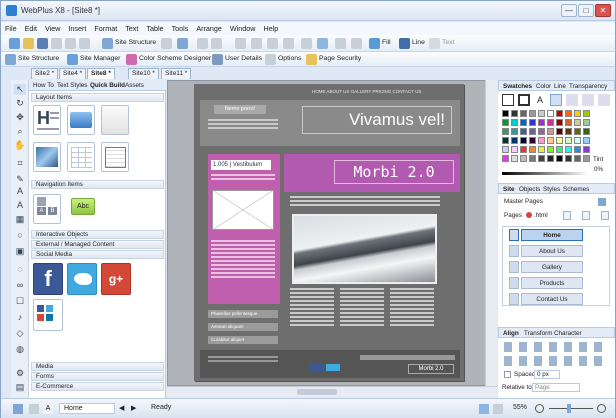 The image size is (616, 418). I want to click on picture-tool-icon: ▣, so click(20, 251).